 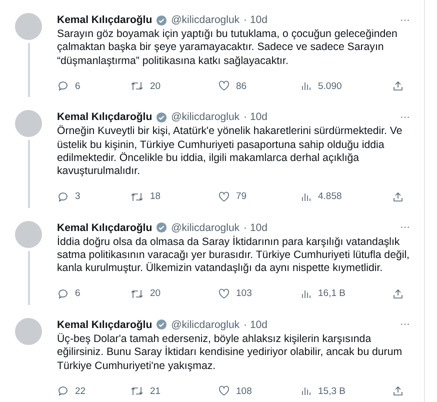 What do you see at coordinates (332, 294) in the screenshot?
I see `view-count: 16,1 B` at bounding box center [332, 294].